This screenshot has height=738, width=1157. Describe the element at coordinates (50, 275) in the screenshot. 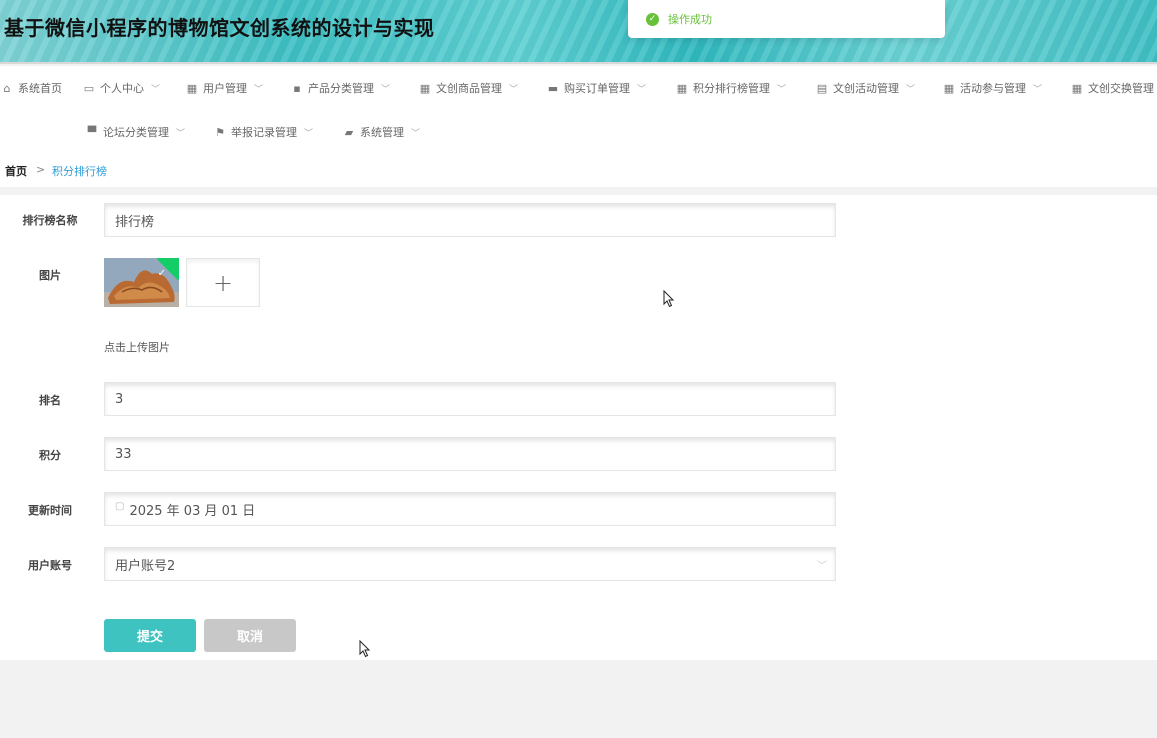

I see `label-image: 图片` at that location.